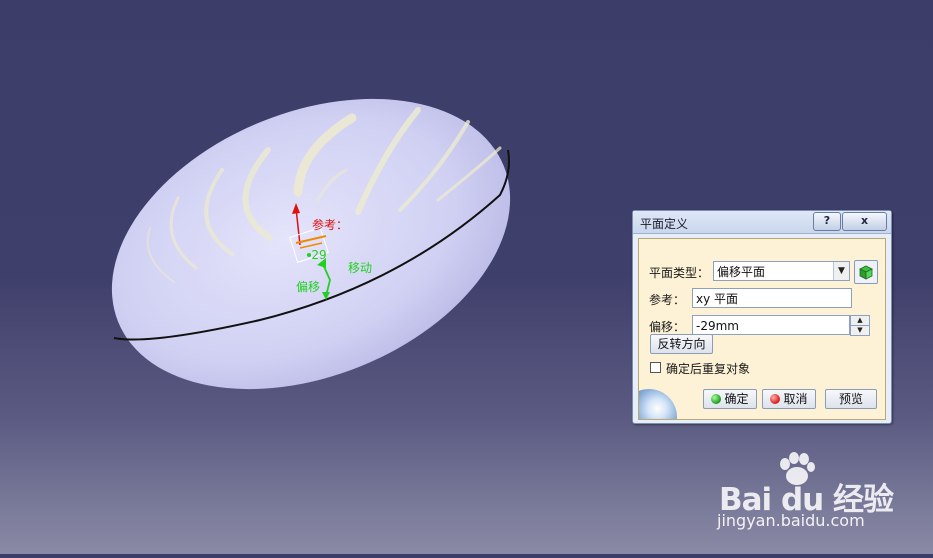 The height and width of the screenshot is (558, 933). I want to click on offset-spin-down-icon: ▼, so click(860, 330).